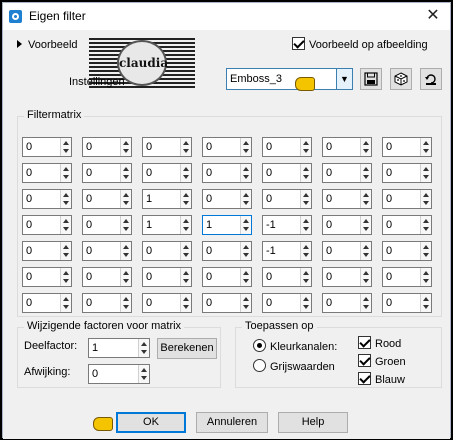  What do you see at coordinates (295, 346) in the screenshot?
I see `color-channels-radio: Kleurkanalen:` at bounding box center [295, 346].